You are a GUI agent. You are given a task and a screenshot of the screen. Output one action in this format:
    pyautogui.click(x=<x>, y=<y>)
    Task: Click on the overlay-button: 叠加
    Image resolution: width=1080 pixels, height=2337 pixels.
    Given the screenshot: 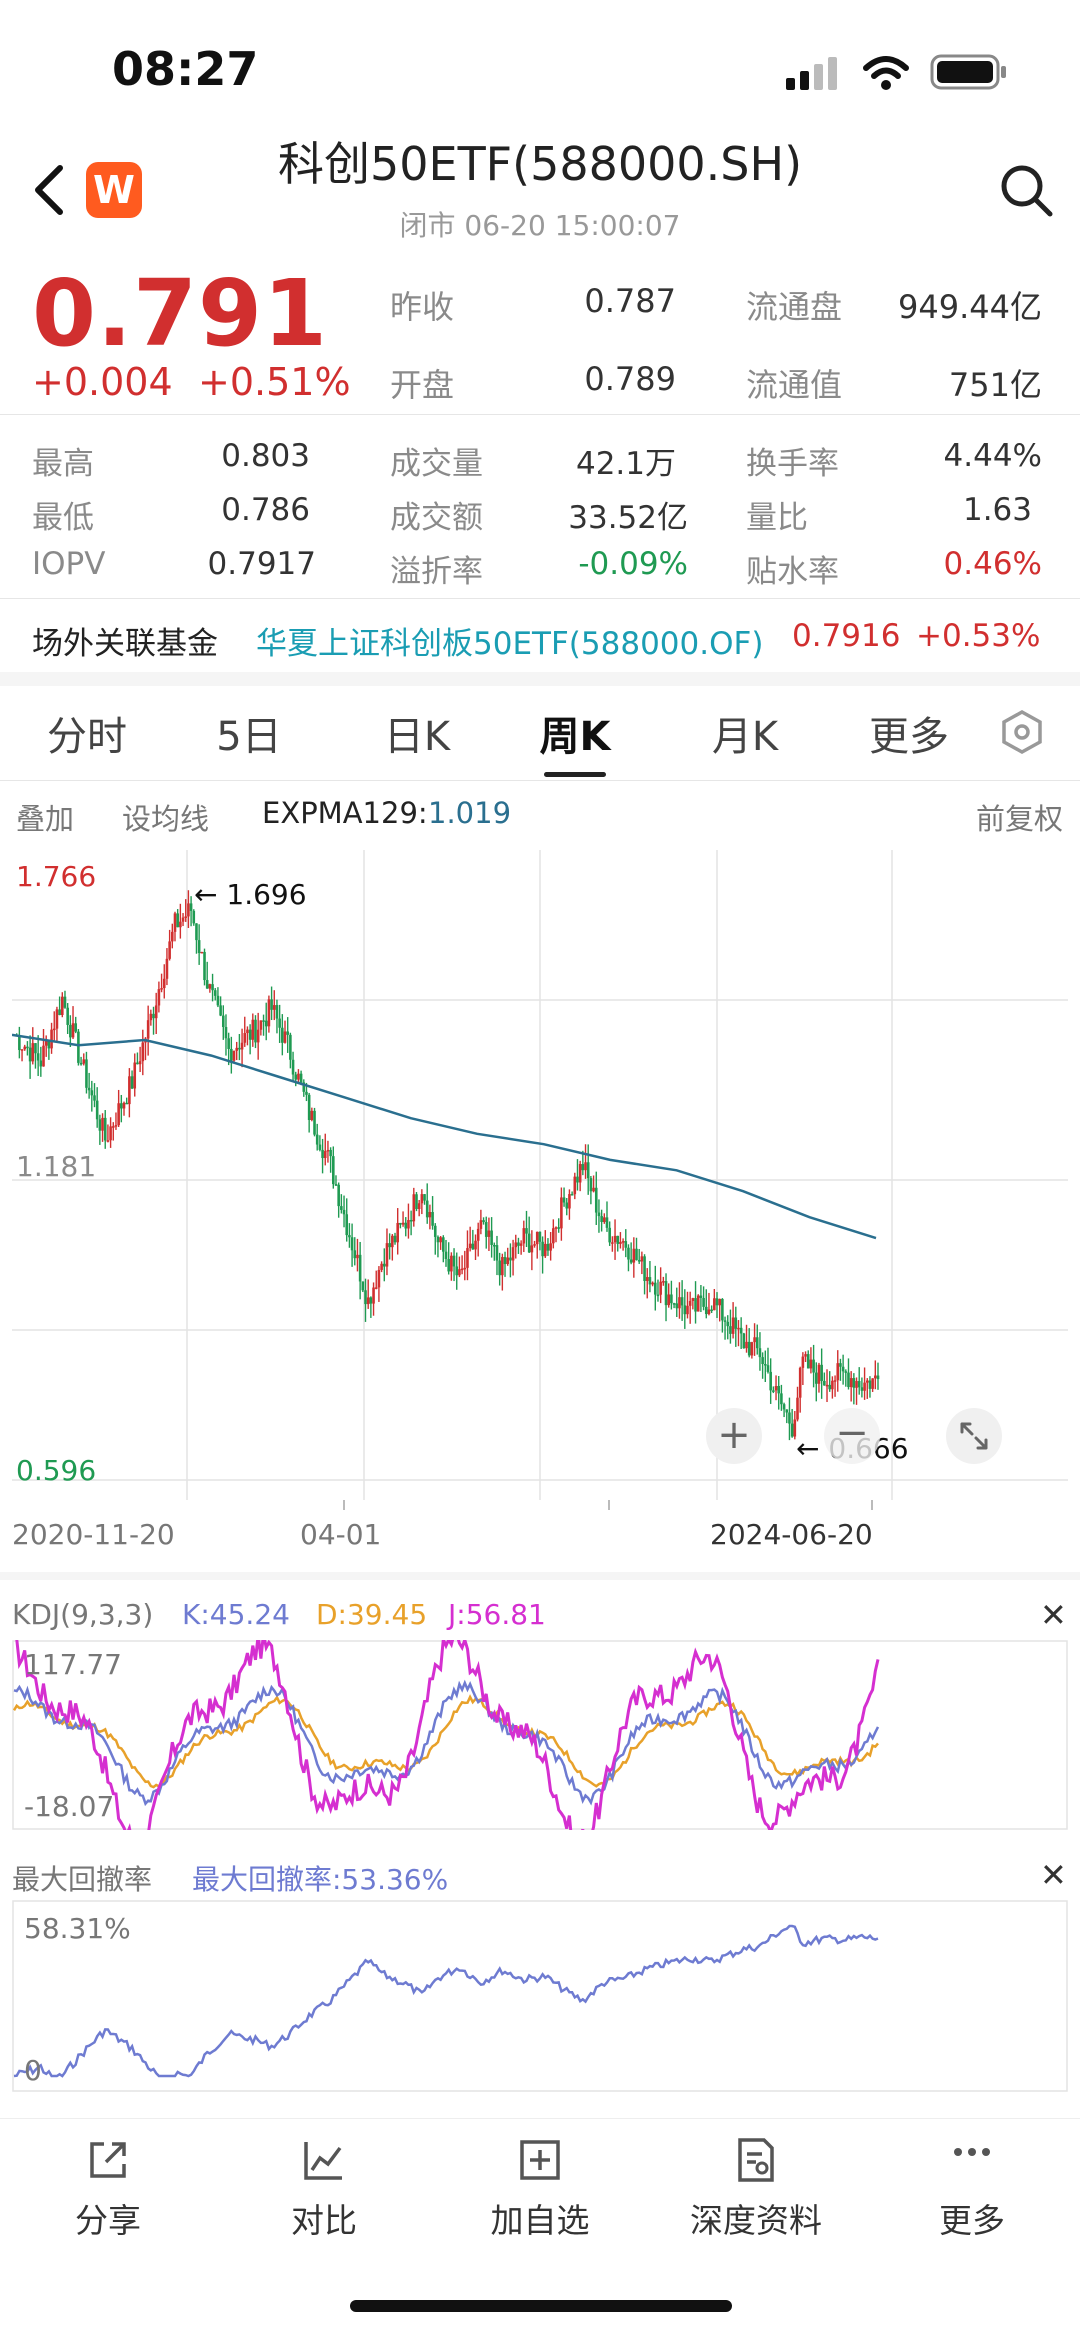 What is the action you would take?
    pyautogui.click(x=45, y=817)
    